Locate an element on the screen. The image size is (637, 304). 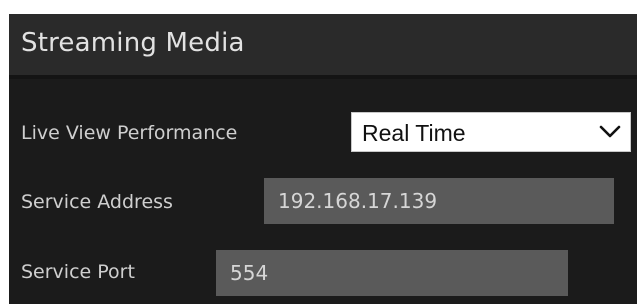
section-title: Streaming Media is located at coordinates (133, 43).